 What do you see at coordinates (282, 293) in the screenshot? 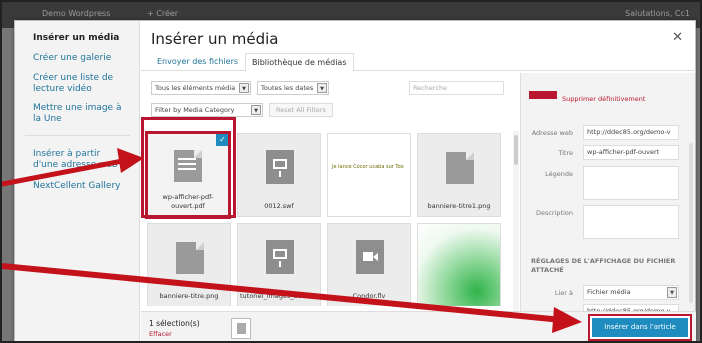
I see `arrow-to-insert-button` at bounding box center [282, 293].